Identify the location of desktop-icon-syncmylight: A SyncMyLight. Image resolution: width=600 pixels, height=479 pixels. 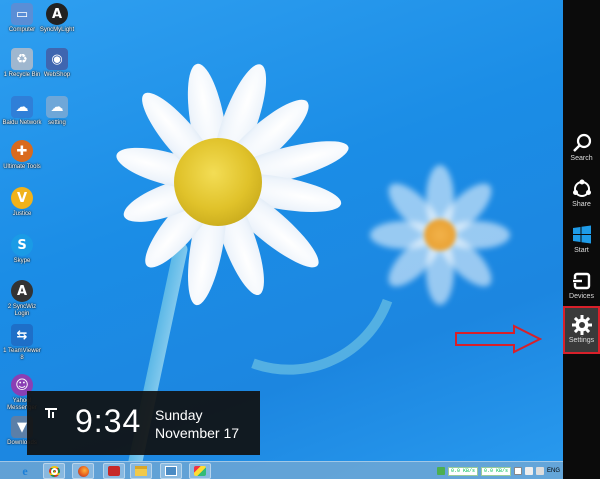
(57, 18).